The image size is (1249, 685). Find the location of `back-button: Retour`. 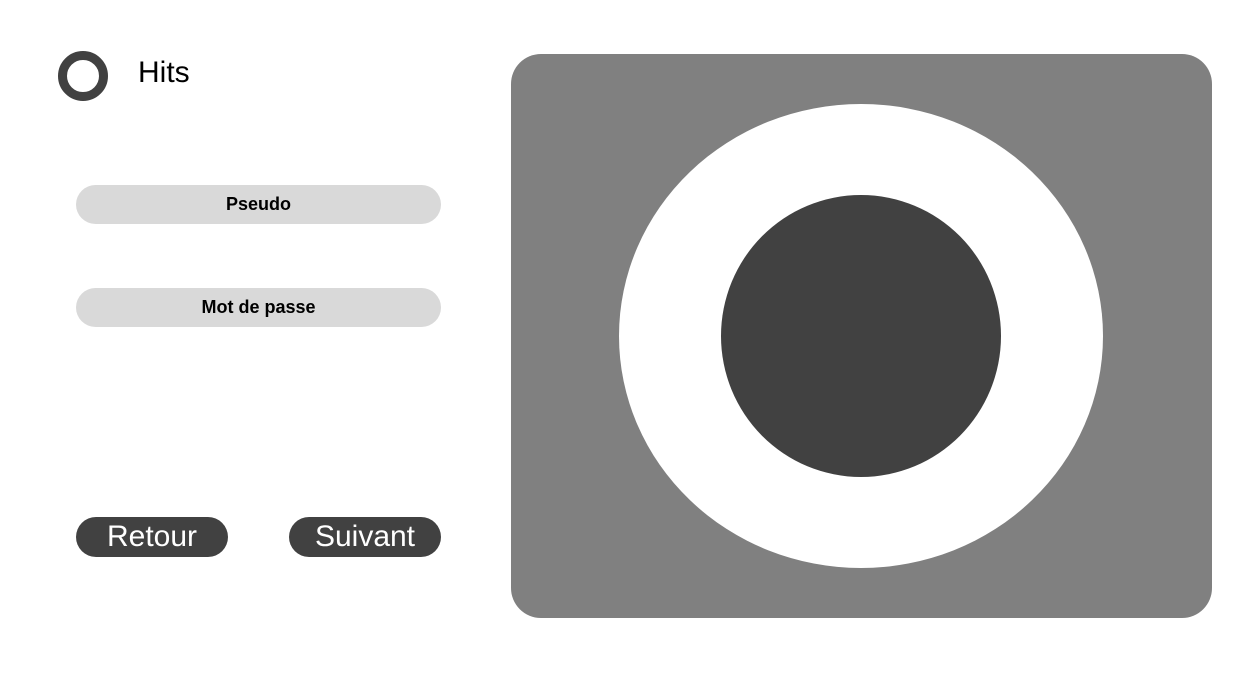

back-button: Retour is located at coordinates (152, 537).